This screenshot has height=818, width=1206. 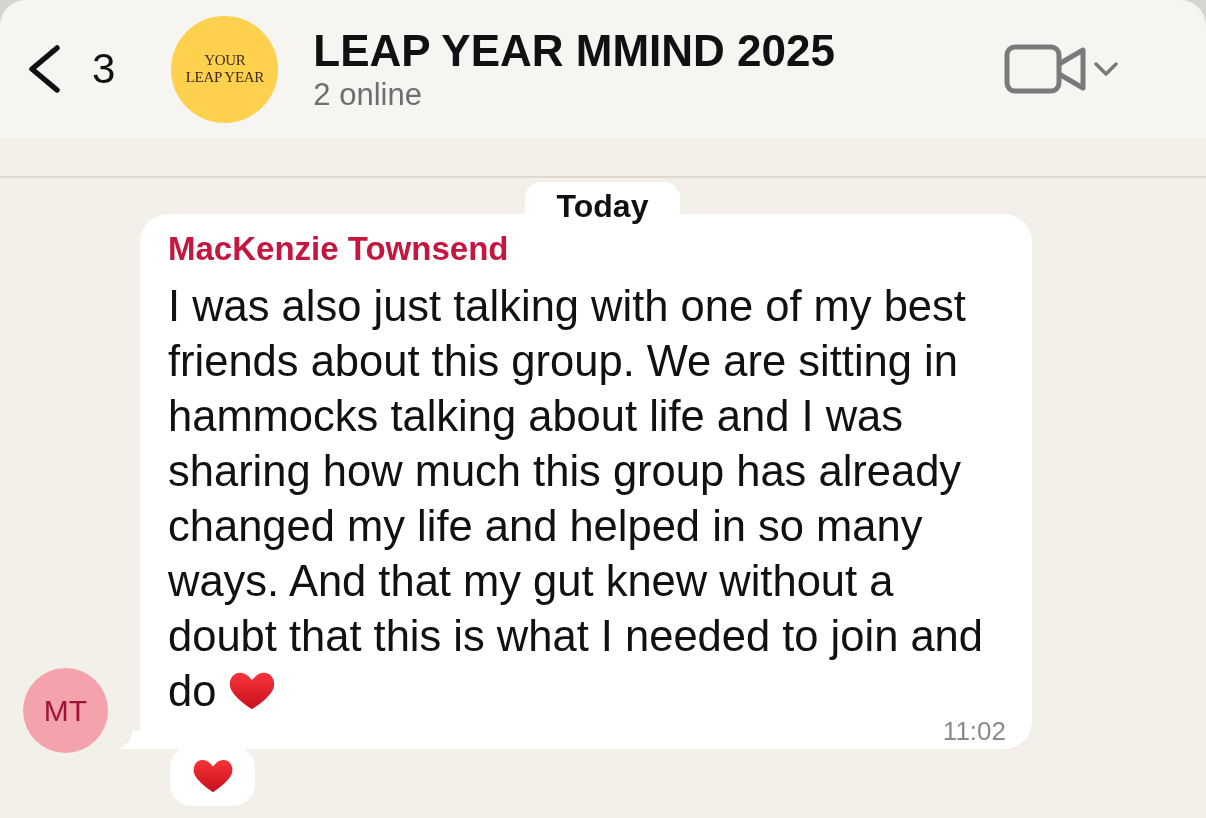 I want to click on message-time: 11:02, so click(x=974, y=731).